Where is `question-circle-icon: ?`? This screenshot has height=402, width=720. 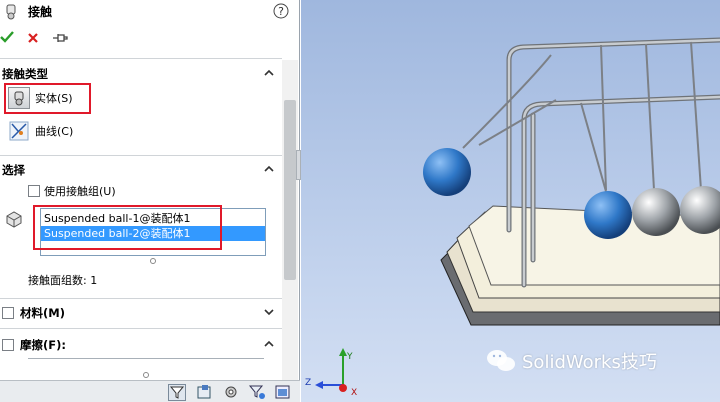
question-circle-icon: ? is located at coordinates (281, 11).